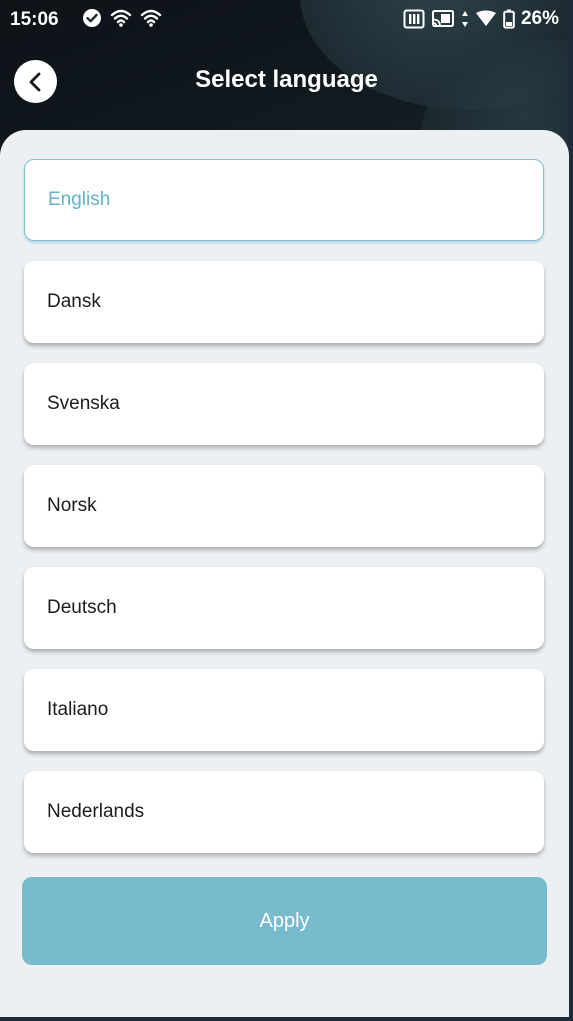  Describe the element at coordinates (286, 20) in the screenshot. I see `status-bar: 15:06 26%` at that location.